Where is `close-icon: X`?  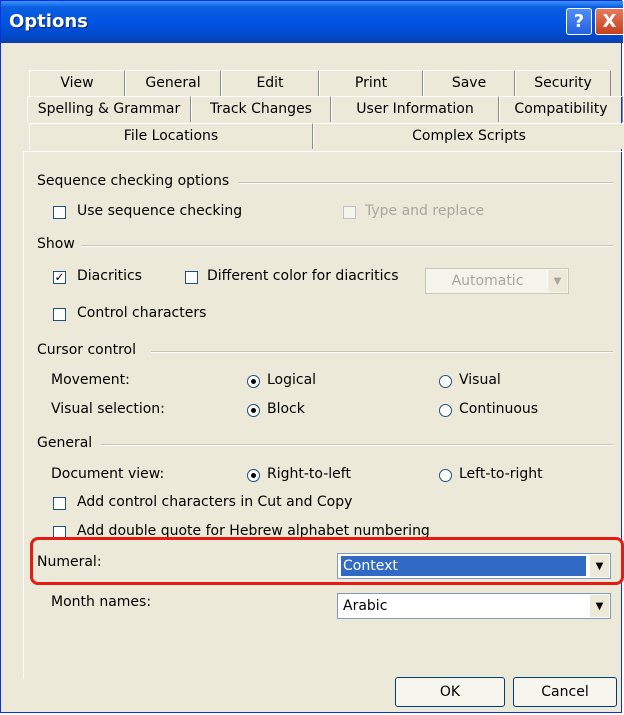 close-icon: X is located at coordinates (609, 21).